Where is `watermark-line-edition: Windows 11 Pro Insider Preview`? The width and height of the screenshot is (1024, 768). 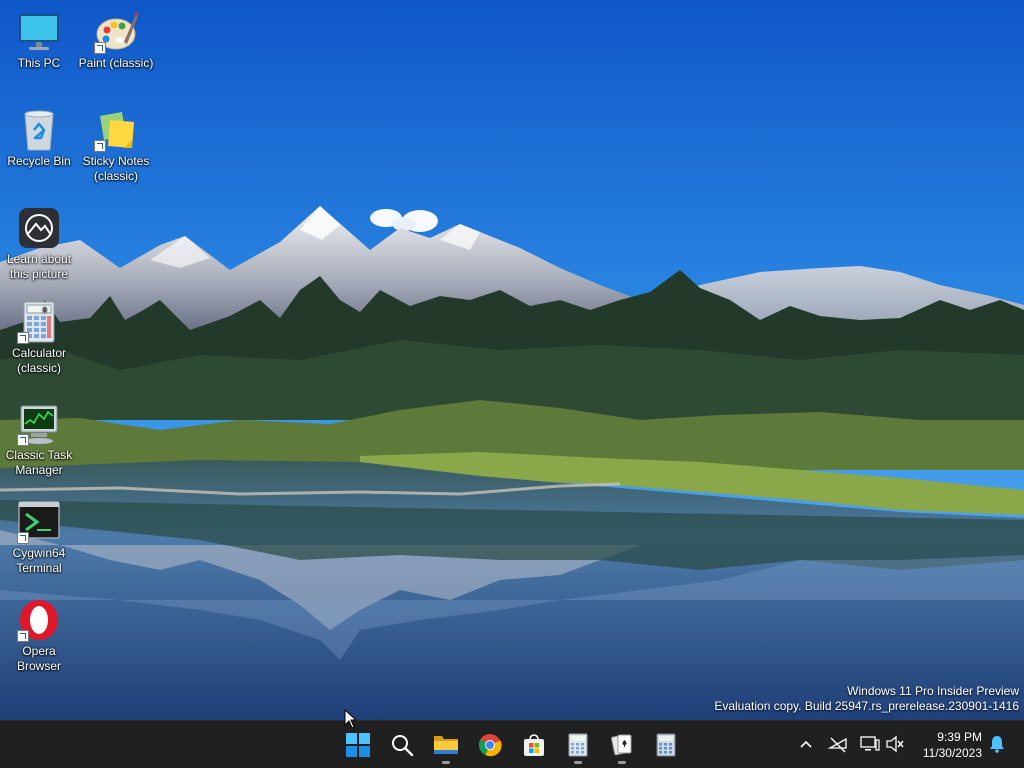 watermark-line-edition: Windows 11 Pro Insider Preview is located at coordinates (933, 691).